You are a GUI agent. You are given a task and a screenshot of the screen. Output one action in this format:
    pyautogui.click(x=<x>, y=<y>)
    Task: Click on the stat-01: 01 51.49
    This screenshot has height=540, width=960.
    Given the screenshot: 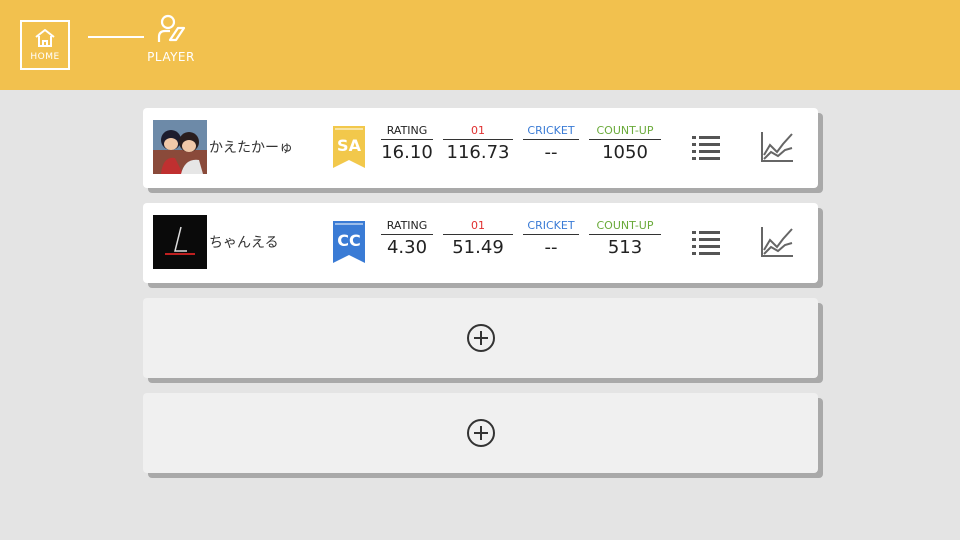 What is the action you would take?
    pyautogui.click(x=478, y=244)
    